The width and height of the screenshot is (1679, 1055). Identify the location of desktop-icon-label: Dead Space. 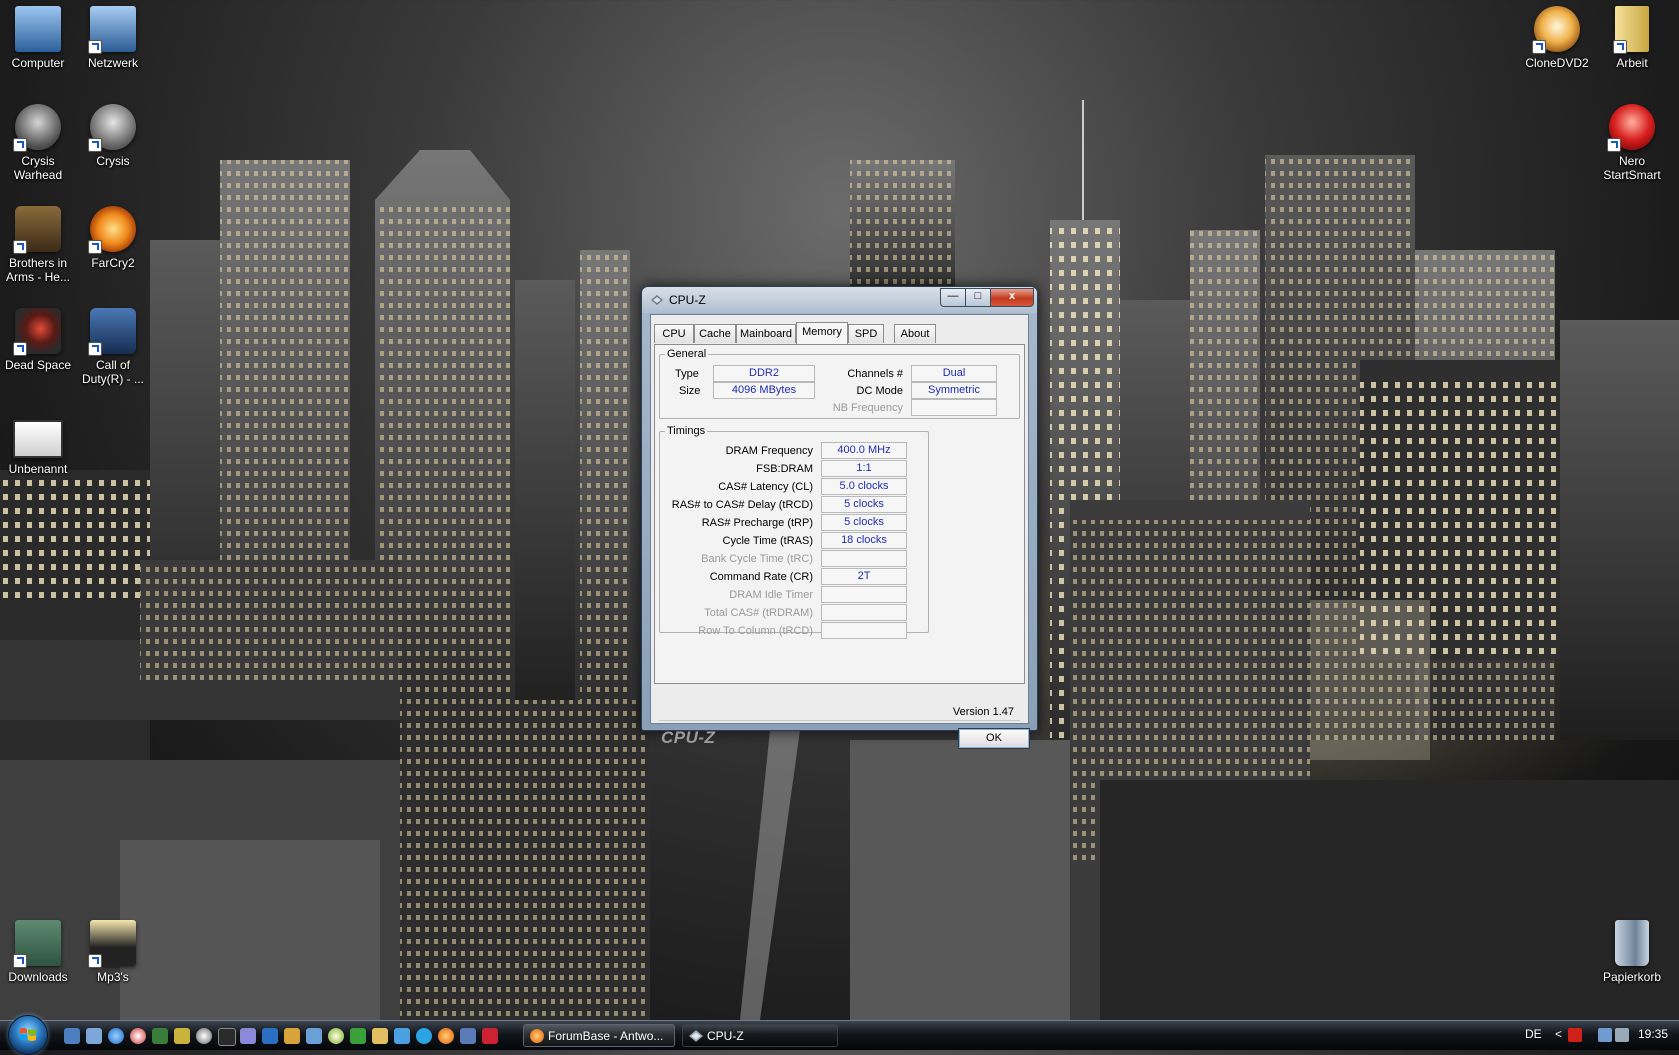
(38, 365).